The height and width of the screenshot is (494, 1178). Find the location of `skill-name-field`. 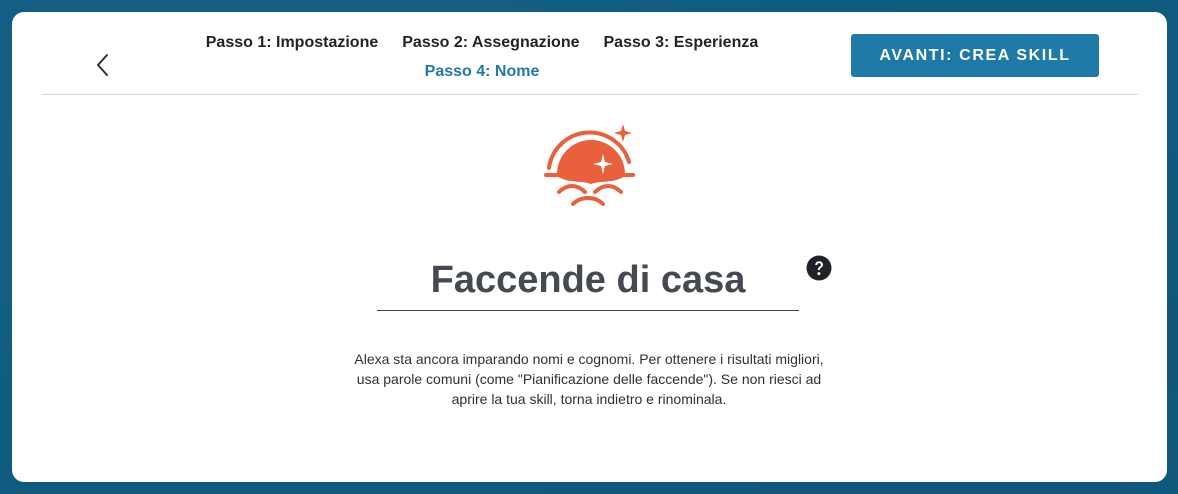

skill-name-field is located at coordinates (588, 282).